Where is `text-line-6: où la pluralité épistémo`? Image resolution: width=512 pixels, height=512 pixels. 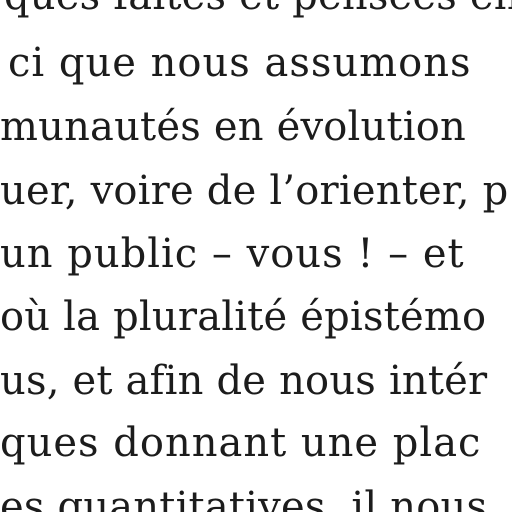 text-line-6: où la pluralité épistémo is located at coordinates (243, 317).